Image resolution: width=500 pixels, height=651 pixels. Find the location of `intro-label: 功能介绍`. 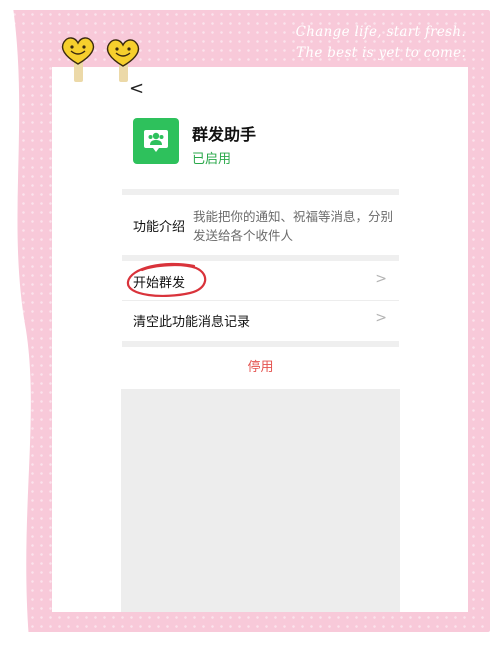

intro-label: 功能介绍 is located at coordinates (159, 227).